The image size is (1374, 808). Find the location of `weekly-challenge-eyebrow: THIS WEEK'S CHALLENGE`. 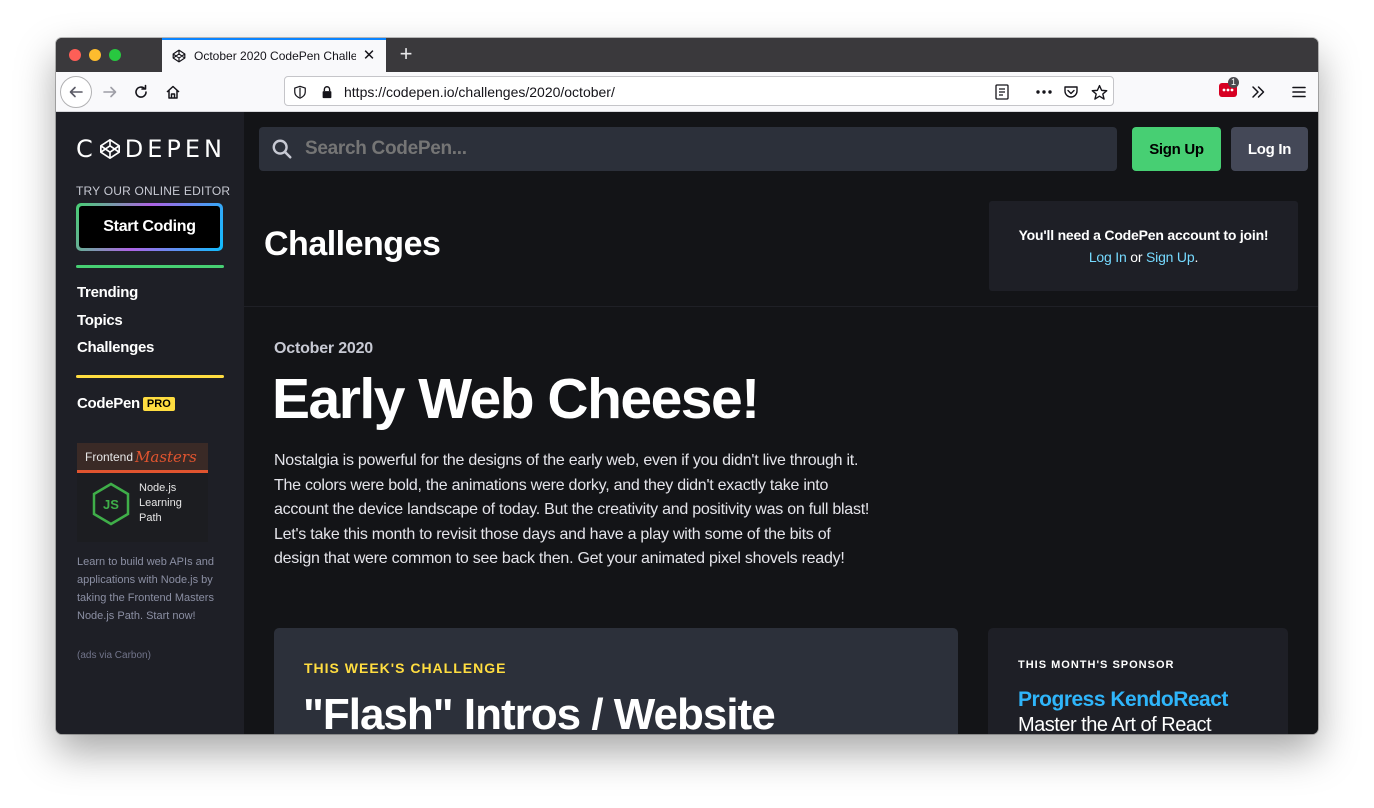

weekly-challenge-eyebrow: THIS WEEK'S CHALLENGE is located at coordinates (405, 668).